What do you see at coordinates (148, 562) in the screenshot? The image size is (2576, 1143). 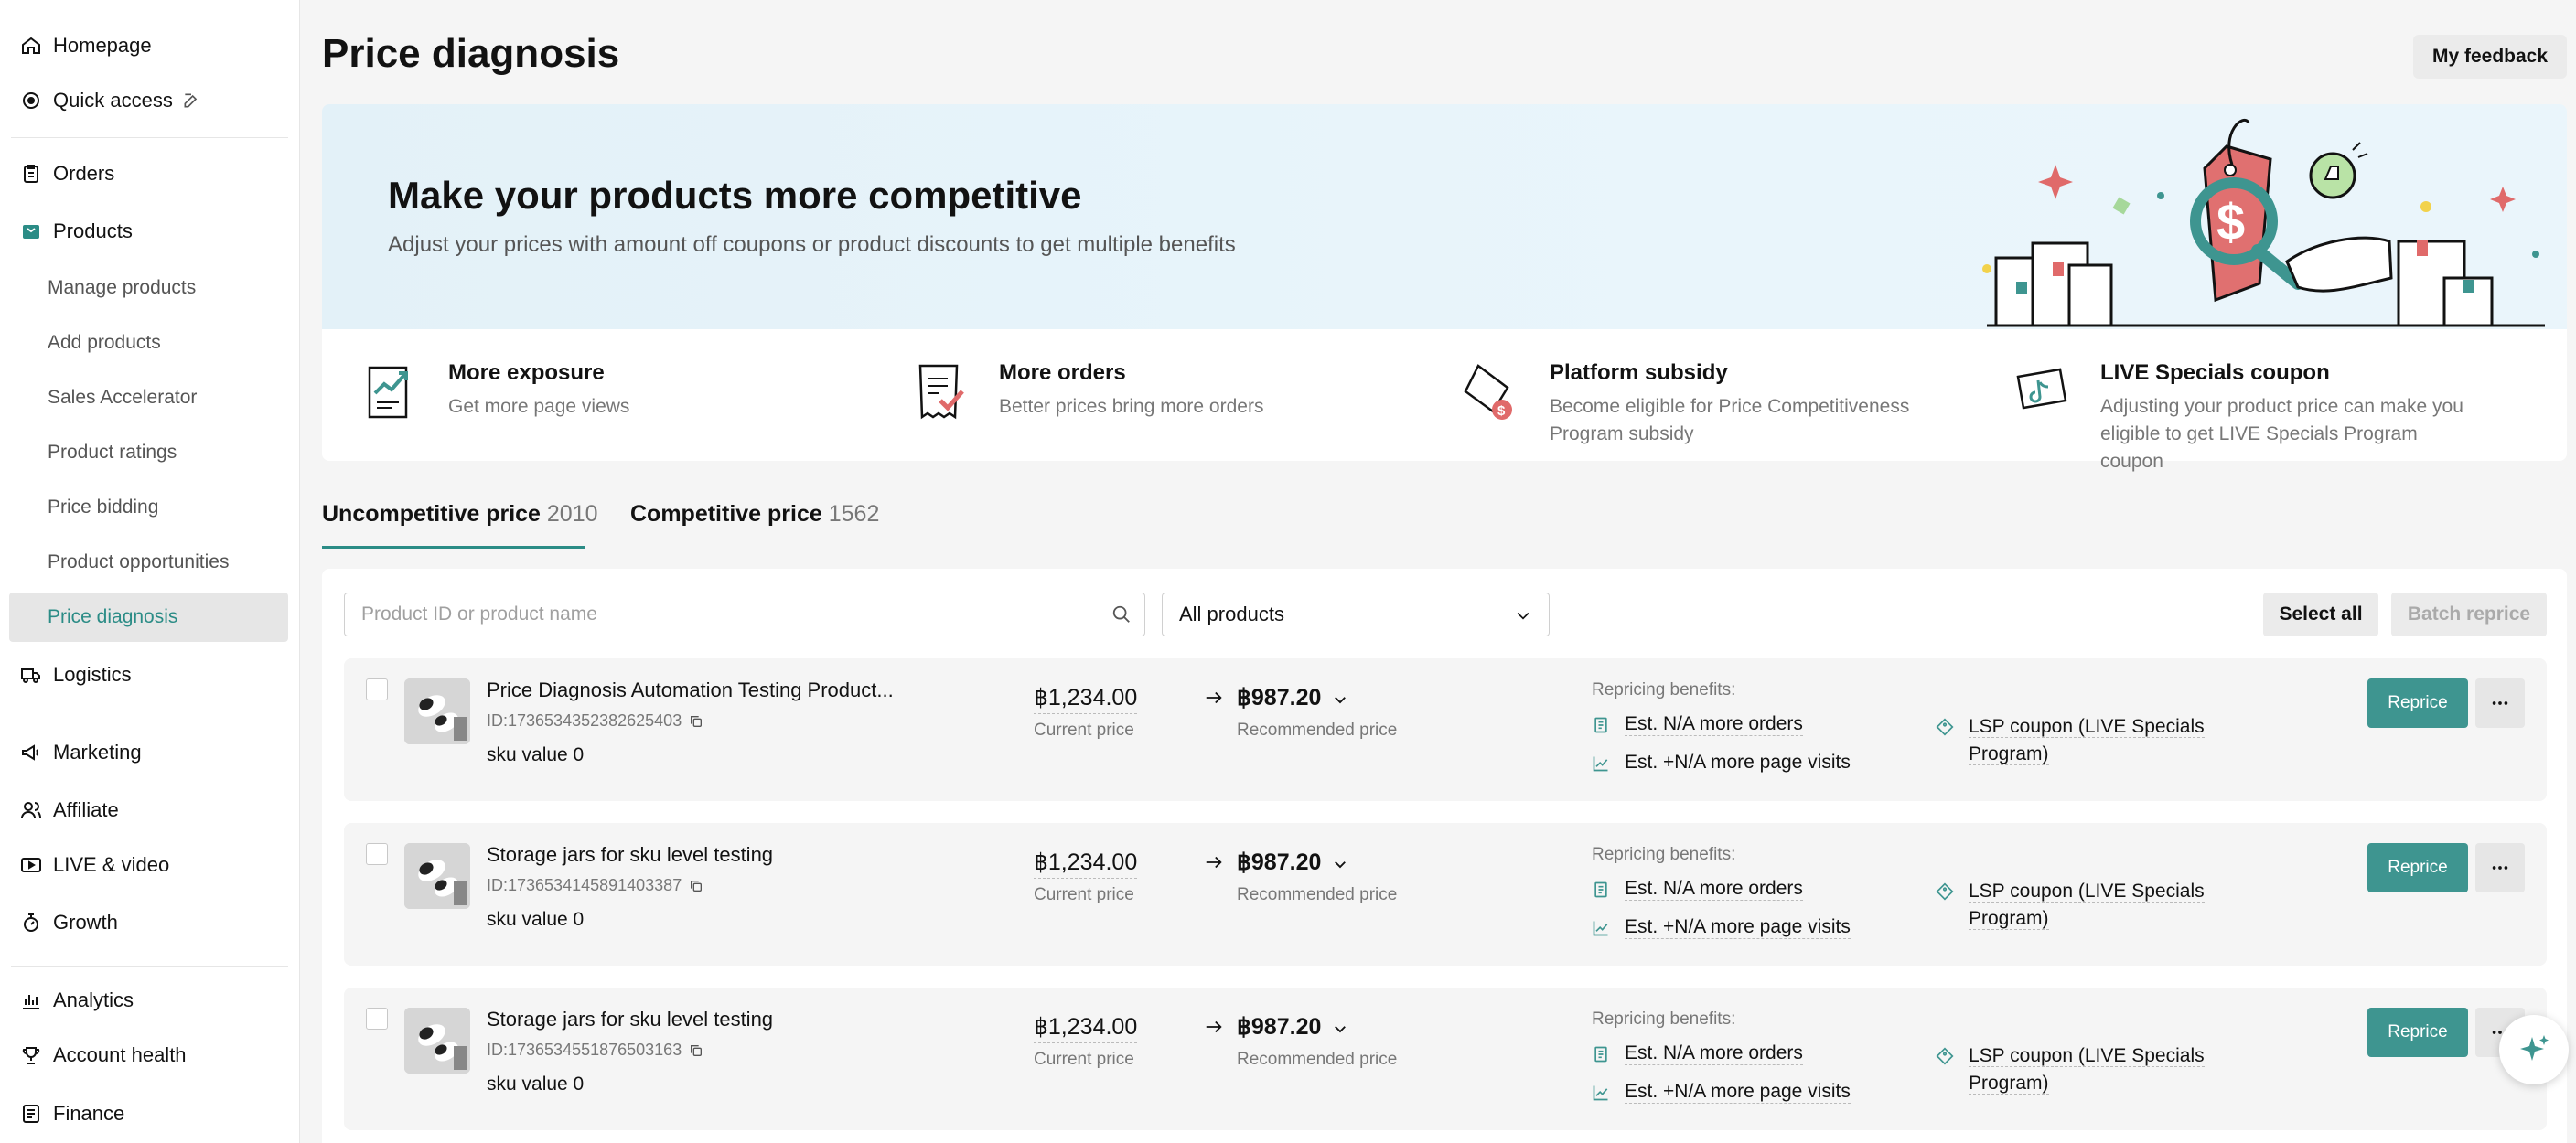 I see `sidebar-sub-product-opportunities: Product opportunities` at bounding box center [148, 562].